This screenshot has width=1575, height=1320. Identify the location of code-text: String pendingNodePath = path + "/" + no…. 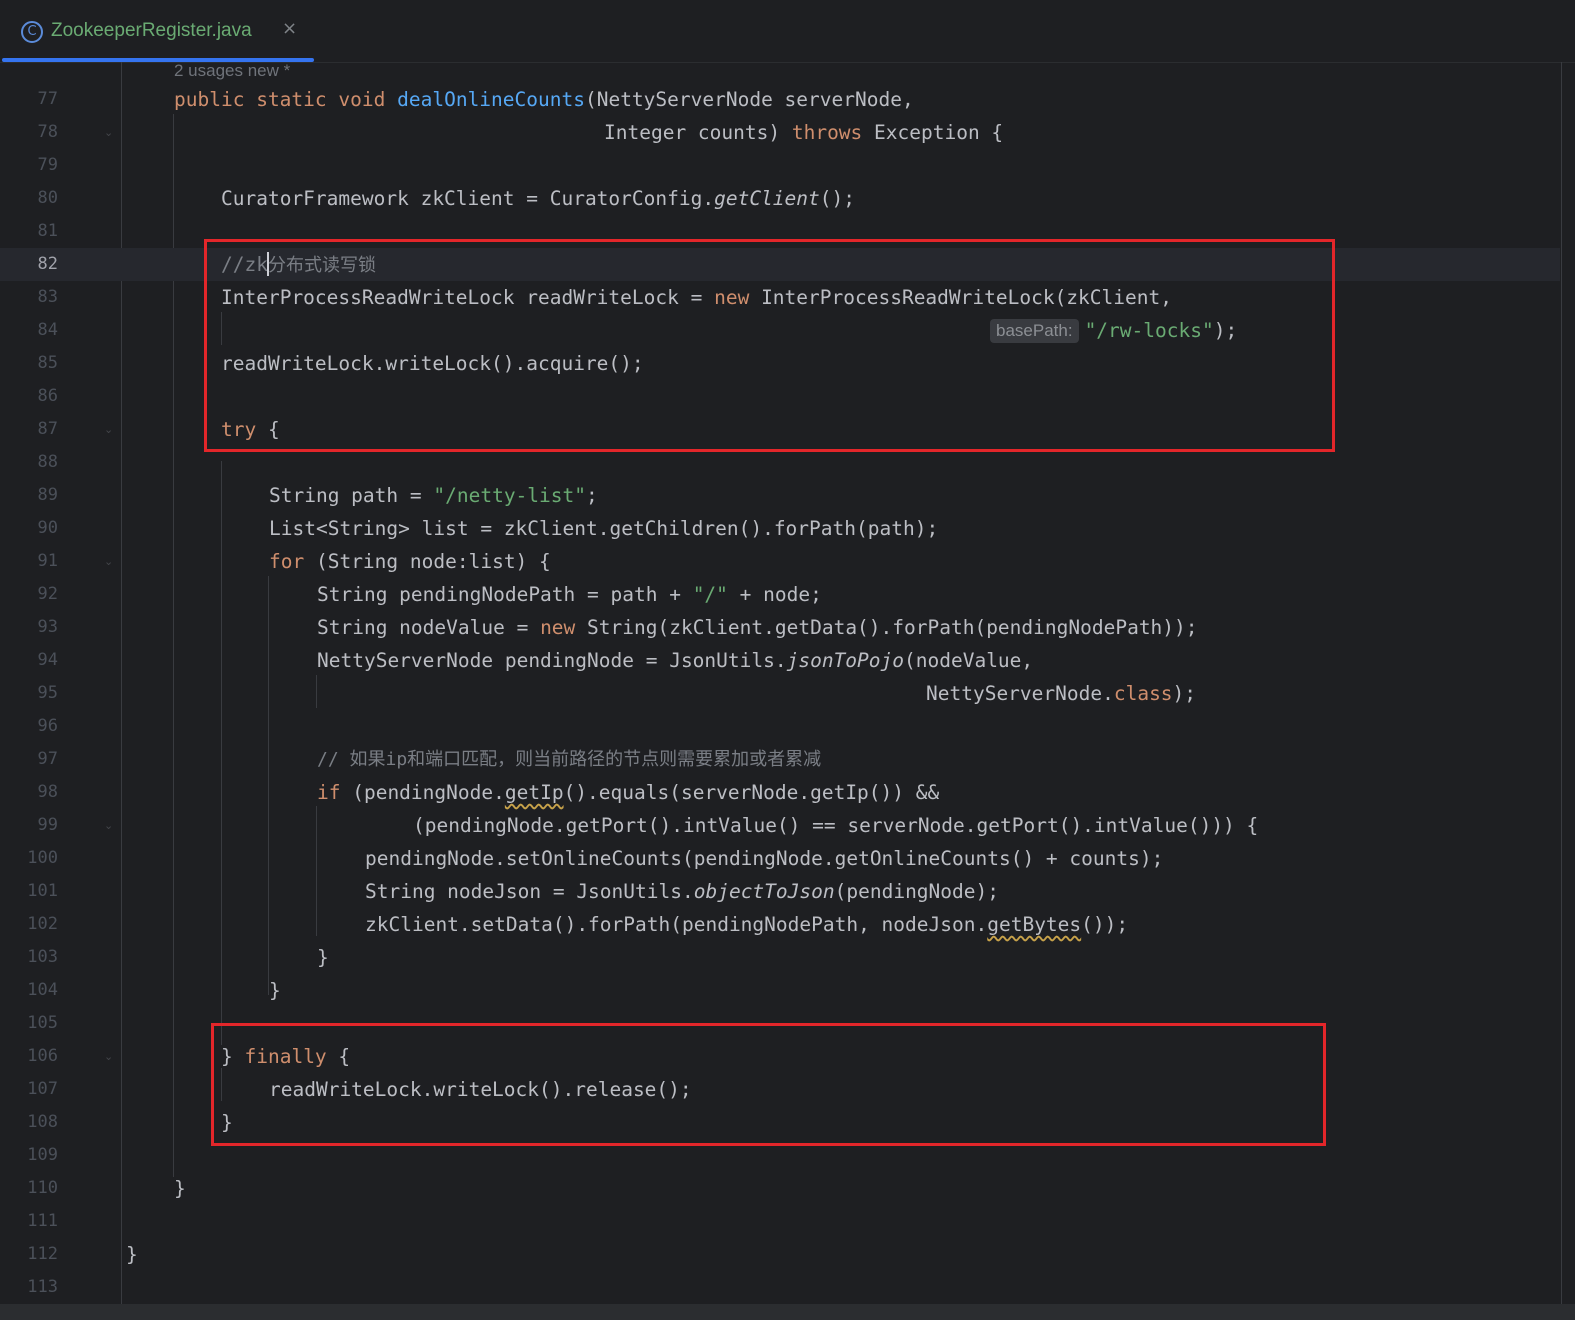
(569, 594).